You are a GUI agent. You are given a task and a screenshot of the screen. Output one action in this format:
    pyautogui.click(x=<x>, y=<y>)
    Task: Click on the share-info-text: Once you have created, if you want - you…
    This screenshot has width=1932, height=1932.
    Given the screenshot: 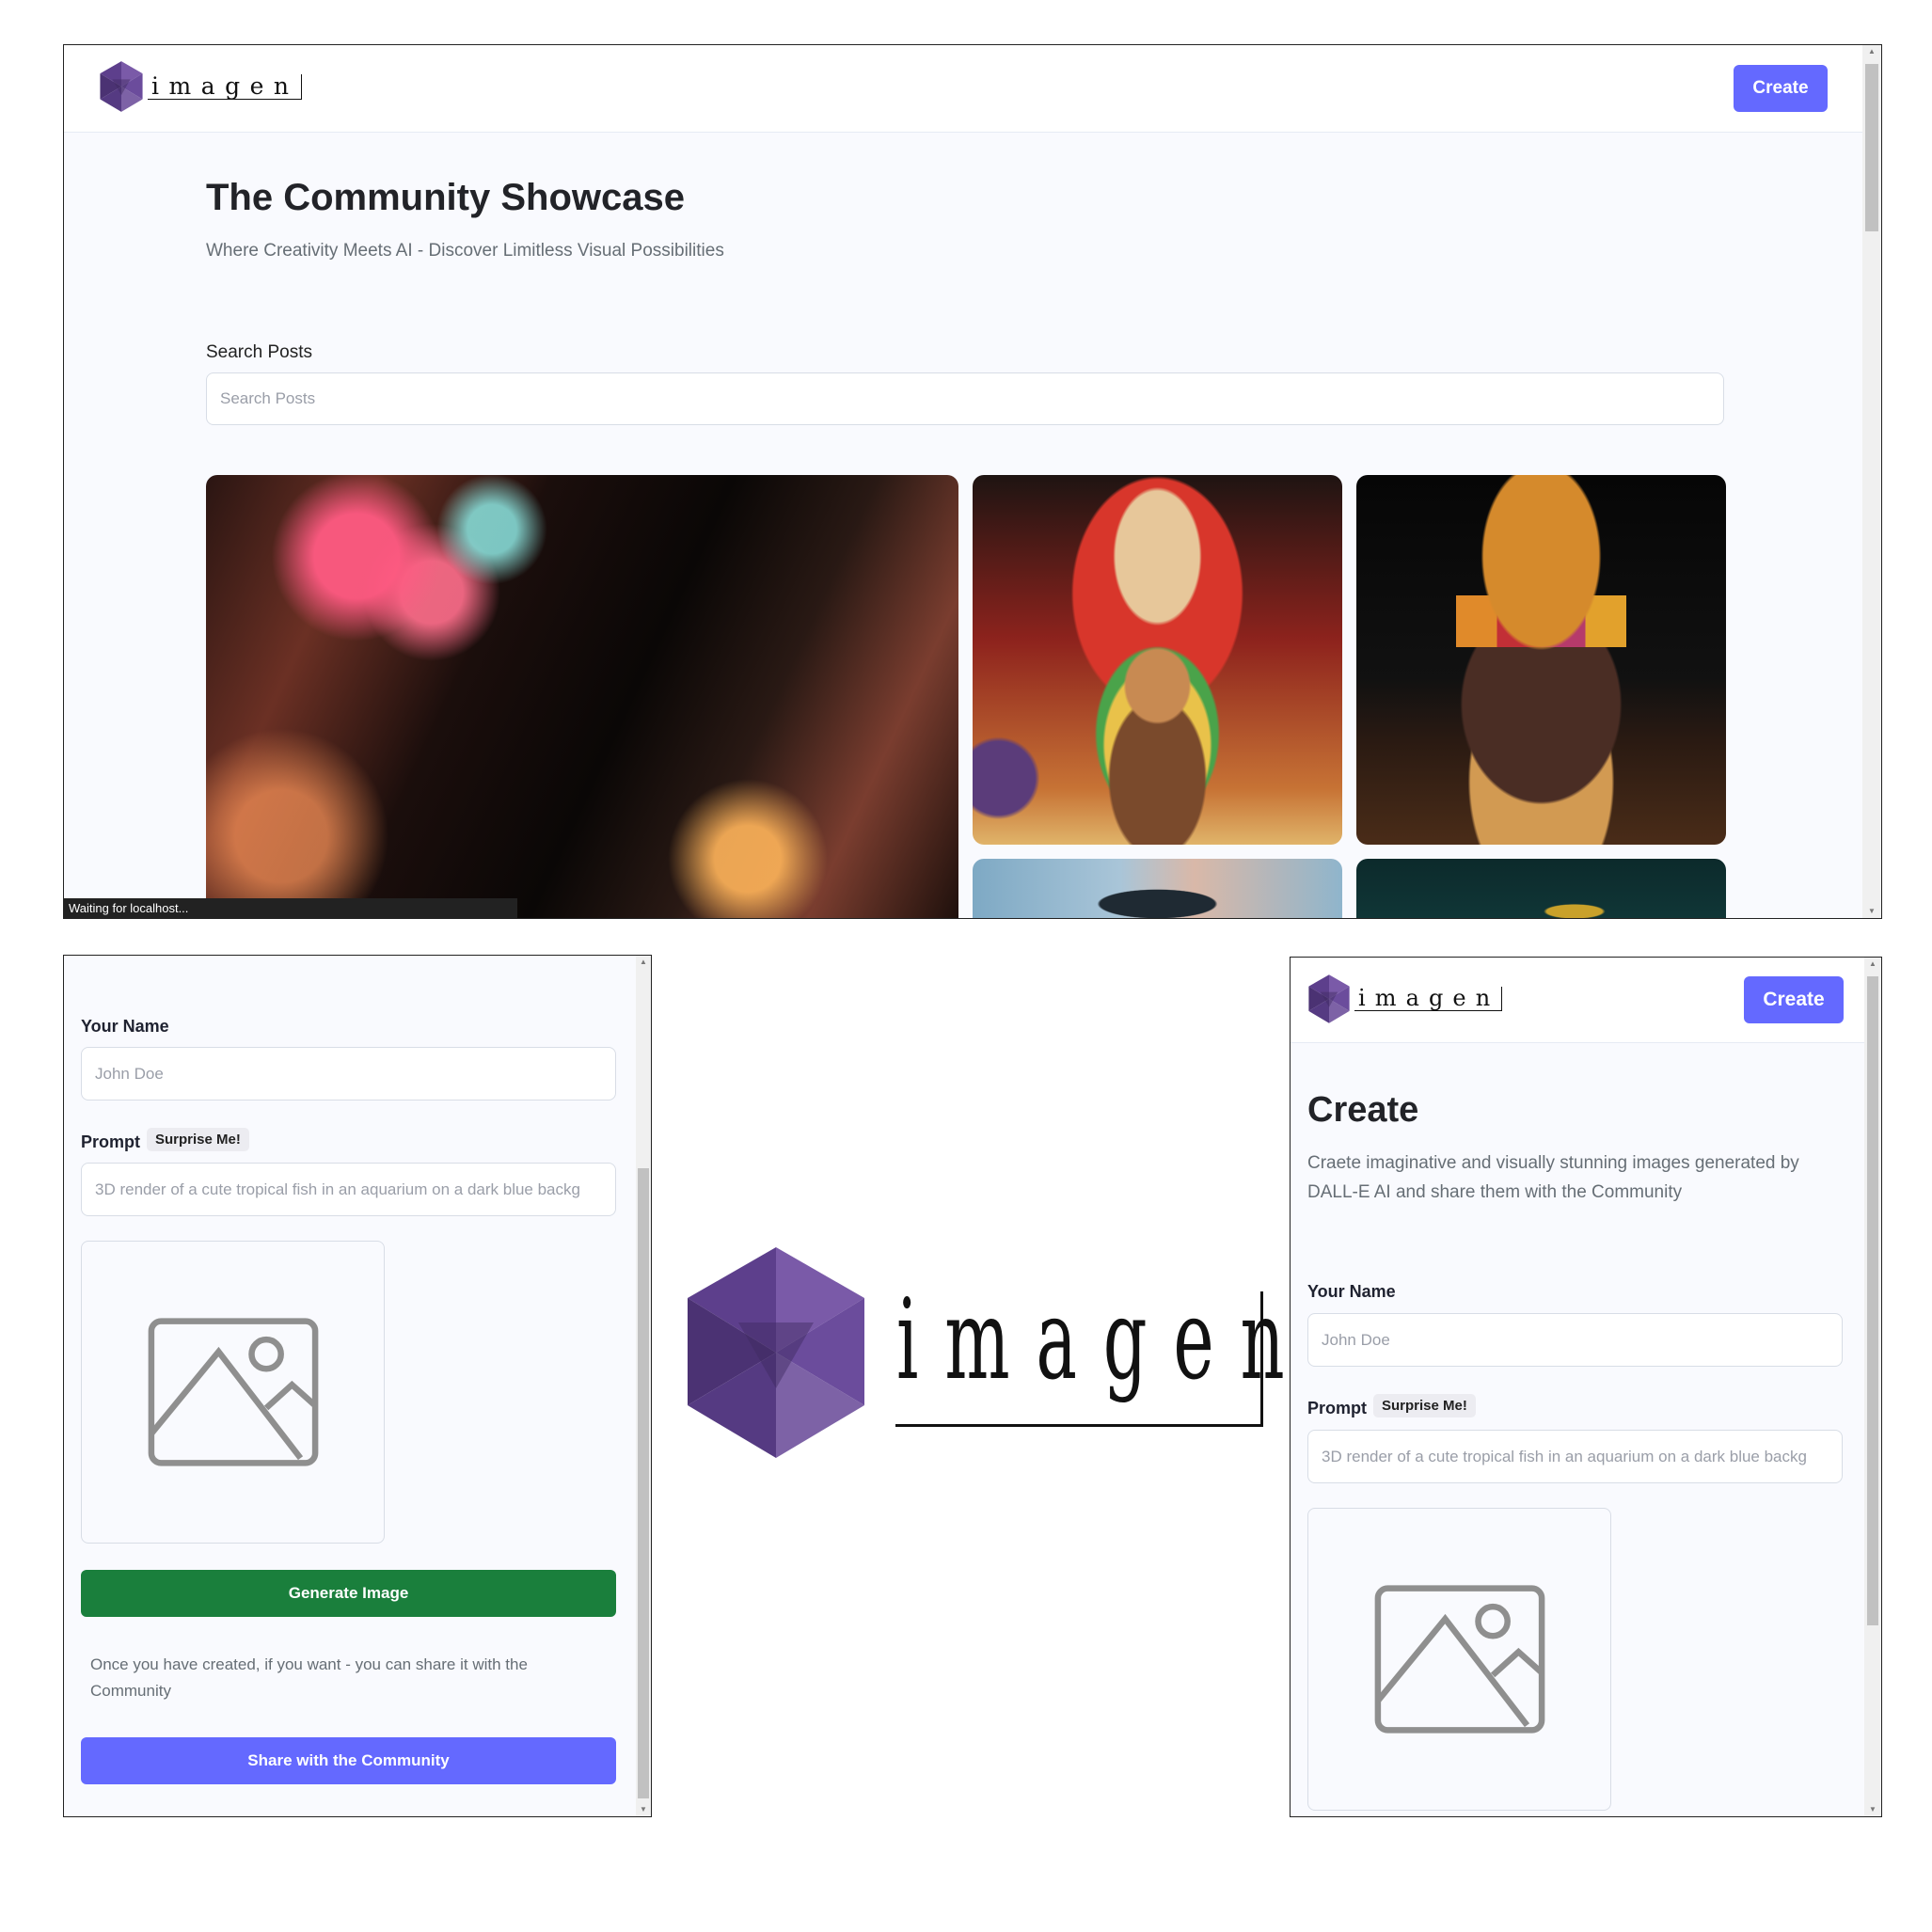 What is the action you would take?
    pyautogui.click(x=309, y=1677)
    